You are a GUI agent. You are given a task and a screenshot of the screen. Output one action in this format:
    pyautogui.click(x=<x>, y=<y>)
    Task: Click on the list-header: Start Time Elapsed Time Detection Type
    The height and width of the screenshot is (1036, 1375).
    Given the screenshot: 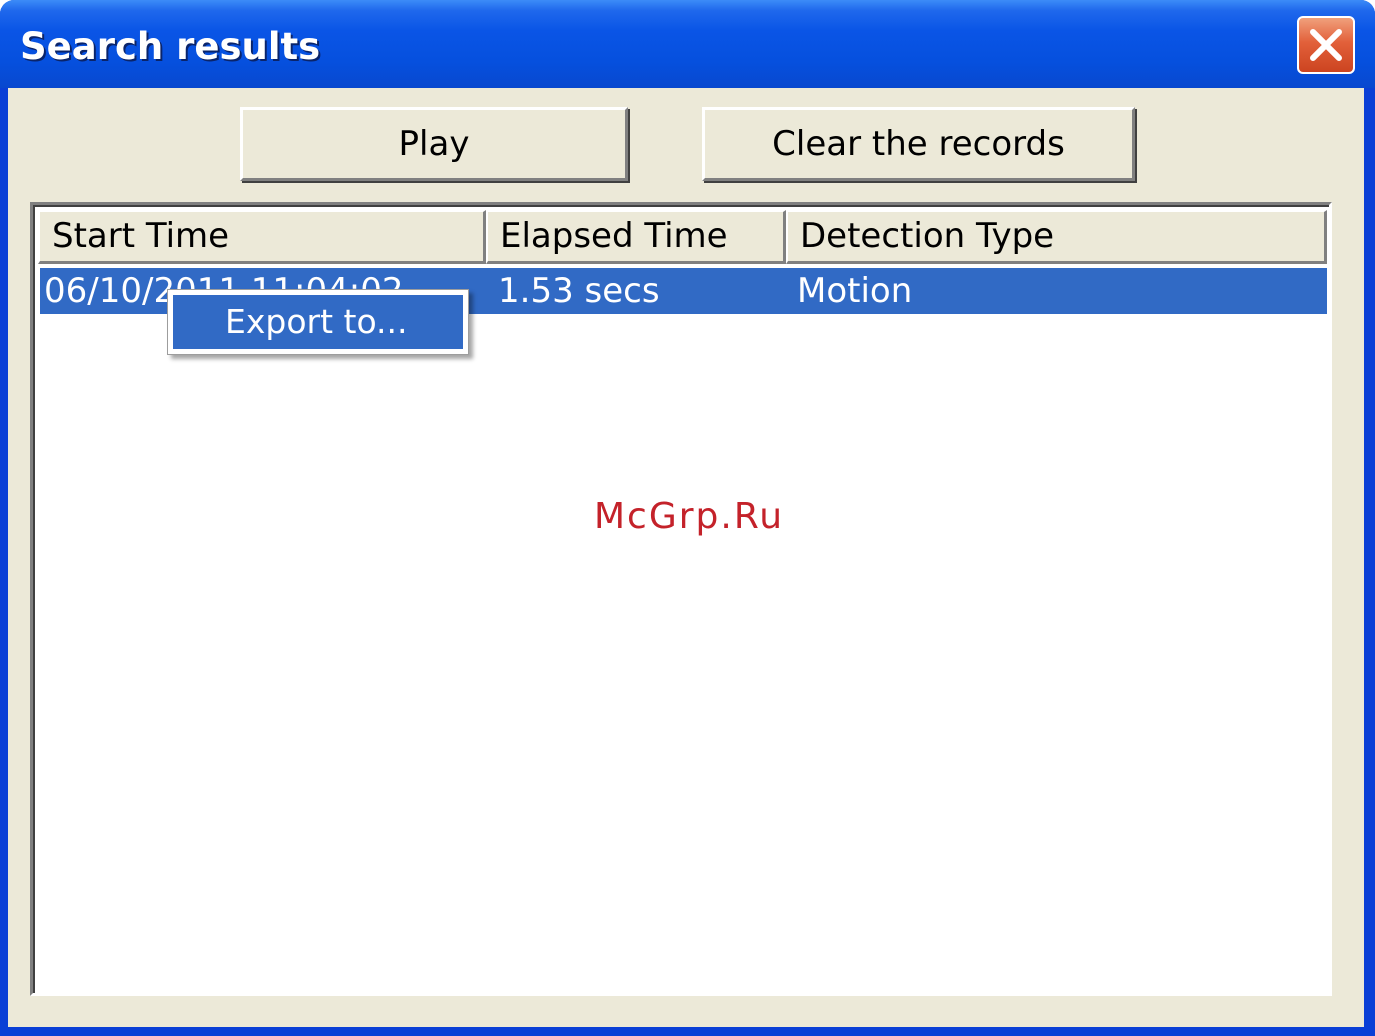 What is the action you would take?
    pyautogui.click(x=682, y=237)
    